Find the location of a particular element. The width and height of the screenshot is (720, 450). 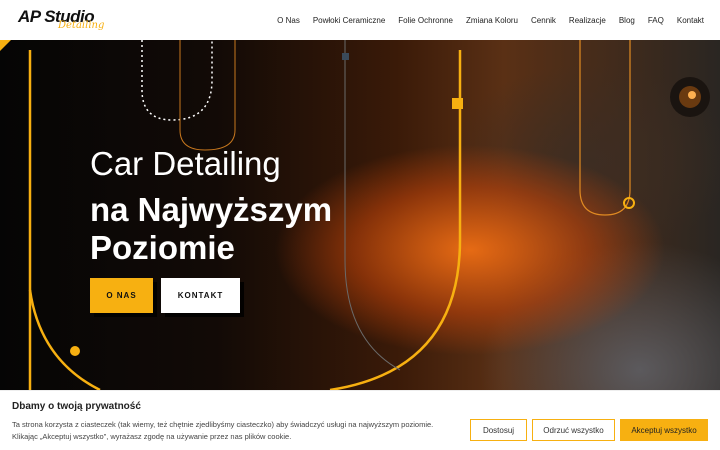

nav-item-folie-ochronne: Folie Ochronne is located at coordinates (425, 20).